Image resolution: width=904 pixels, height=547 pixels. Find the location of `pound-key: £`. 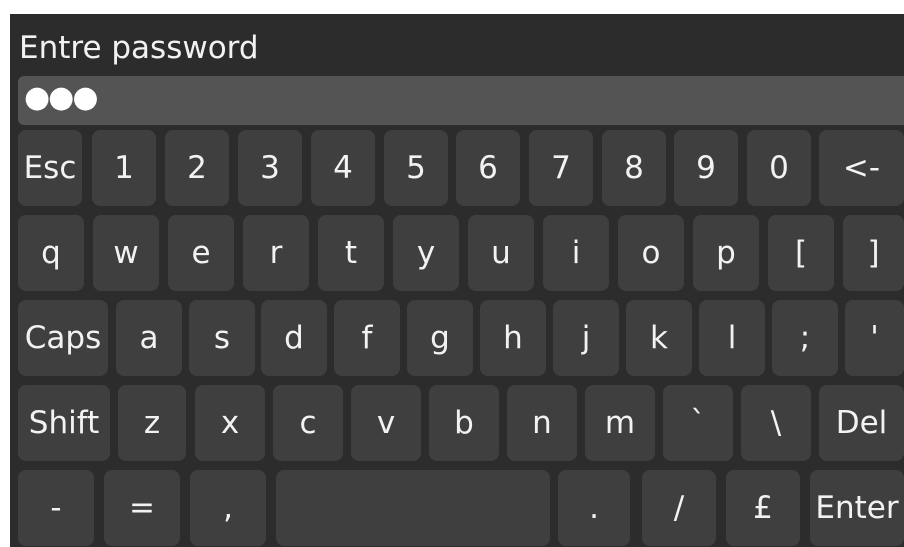

pound-key: £ is located at coordinates (763, 508).